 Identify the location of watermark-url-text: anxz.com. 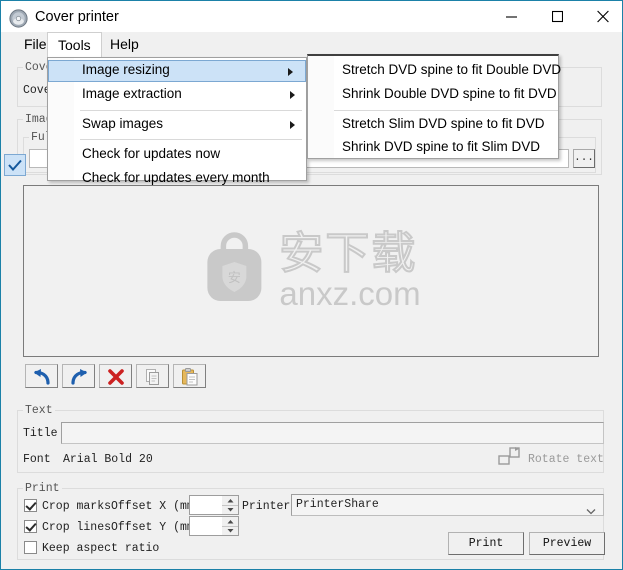
(350, 293).